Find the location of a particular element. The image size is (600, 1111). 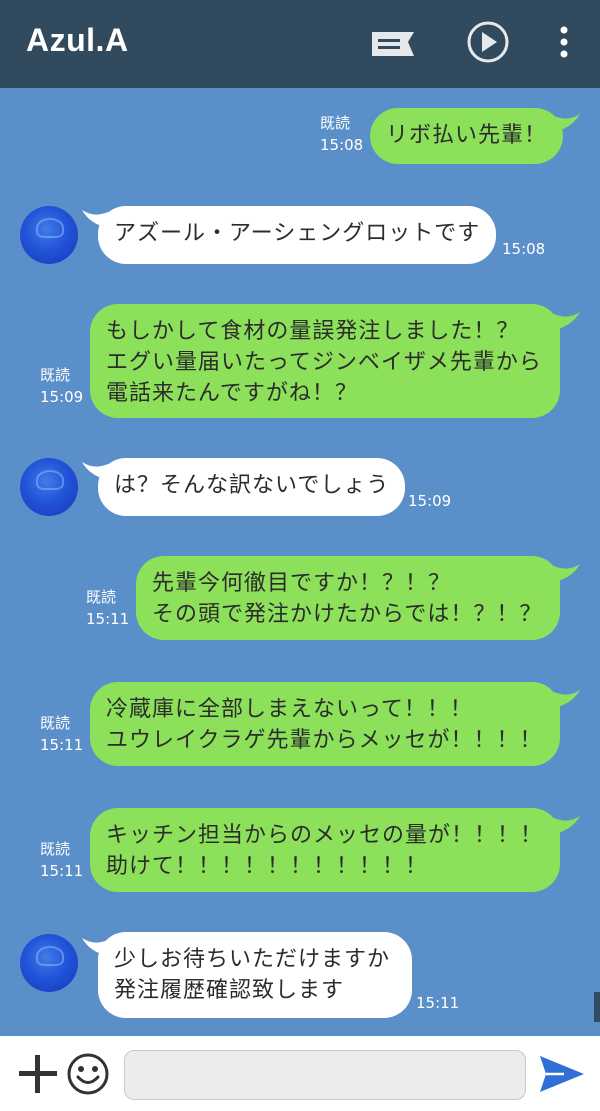

more-vert-icon is located at coordinates (564, 44).